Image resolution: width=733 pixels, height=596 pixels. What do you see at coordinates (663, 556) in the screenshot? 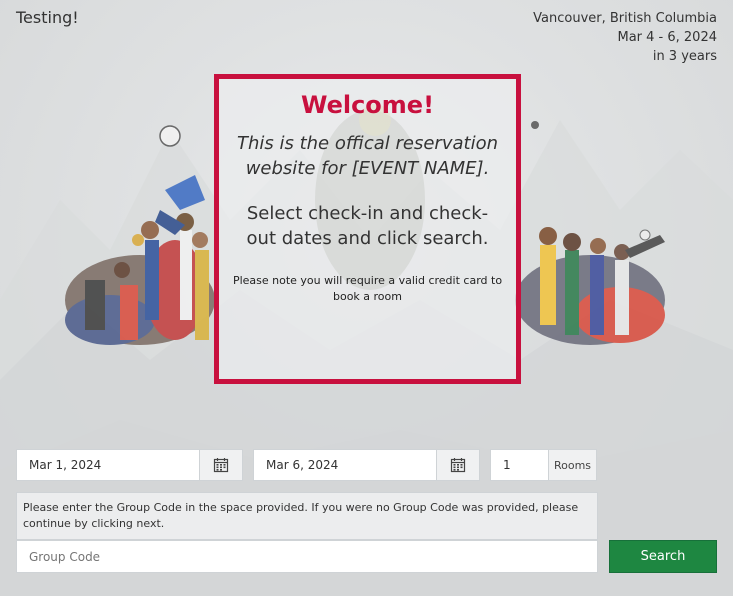
I see `search-button: Search` at bounding box center [663, 556].